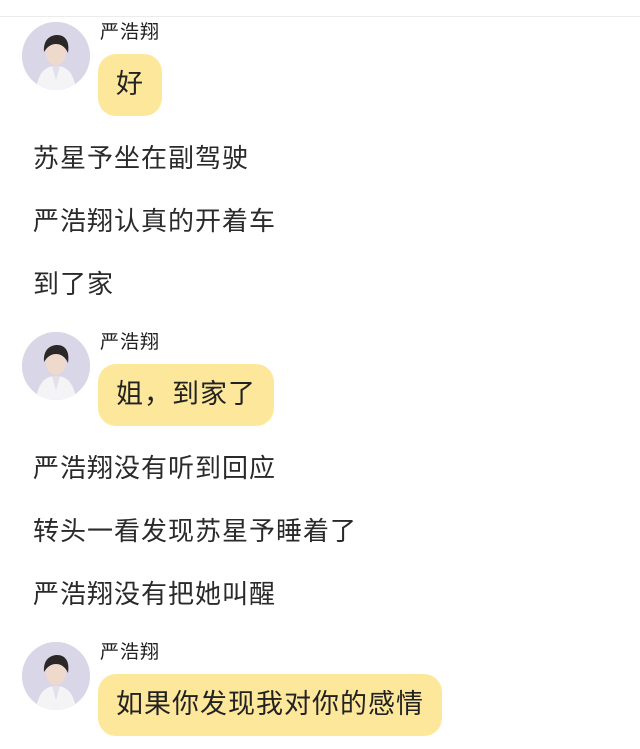 The image size is (640, 749). What do you see at coordinates (141, 159) in the screenshot?
I see `narration-line: 苏星予坐在副驾驶` at bounding box center [141, 159].